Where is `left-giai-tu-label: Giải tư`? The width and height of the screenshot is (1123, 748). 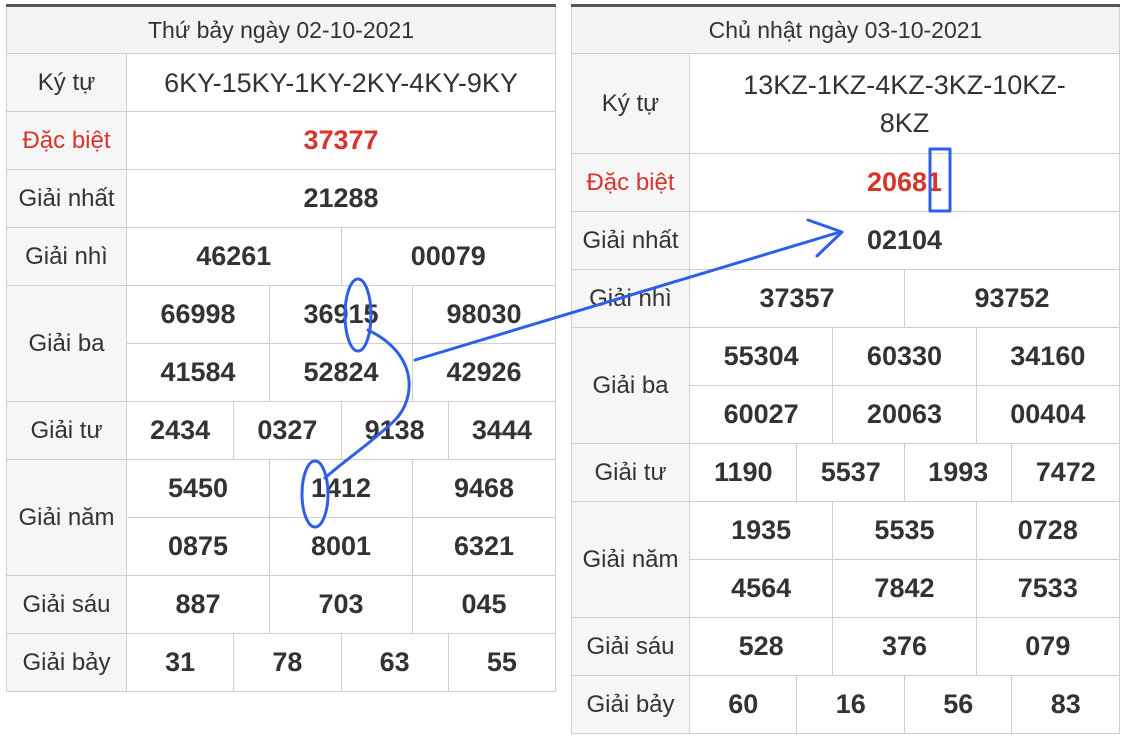
left-giai-tu-label: Giải tư is located at coordinates (66, 430).